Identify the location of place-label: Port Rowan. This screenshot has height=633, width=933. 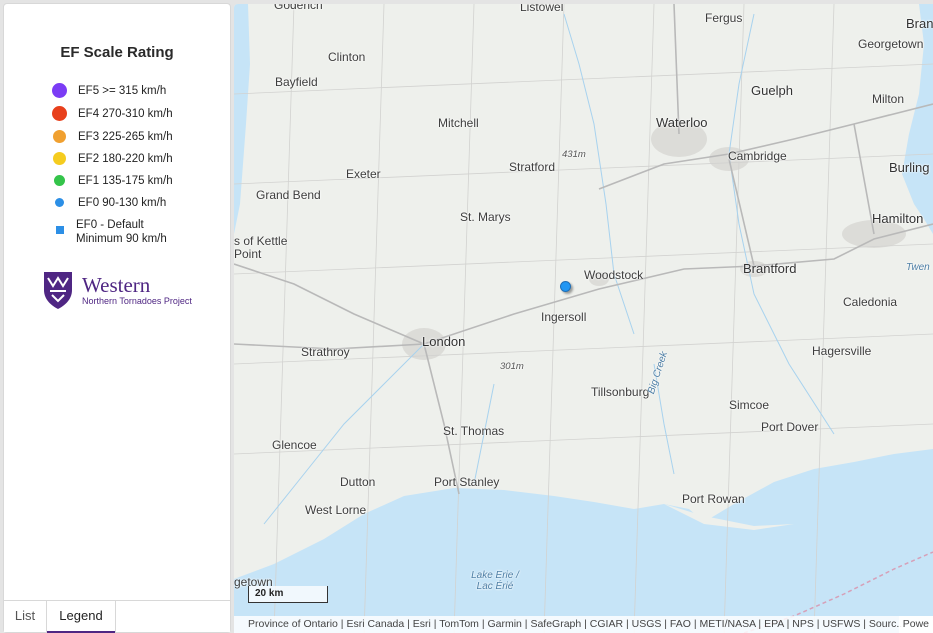
(713, 499).